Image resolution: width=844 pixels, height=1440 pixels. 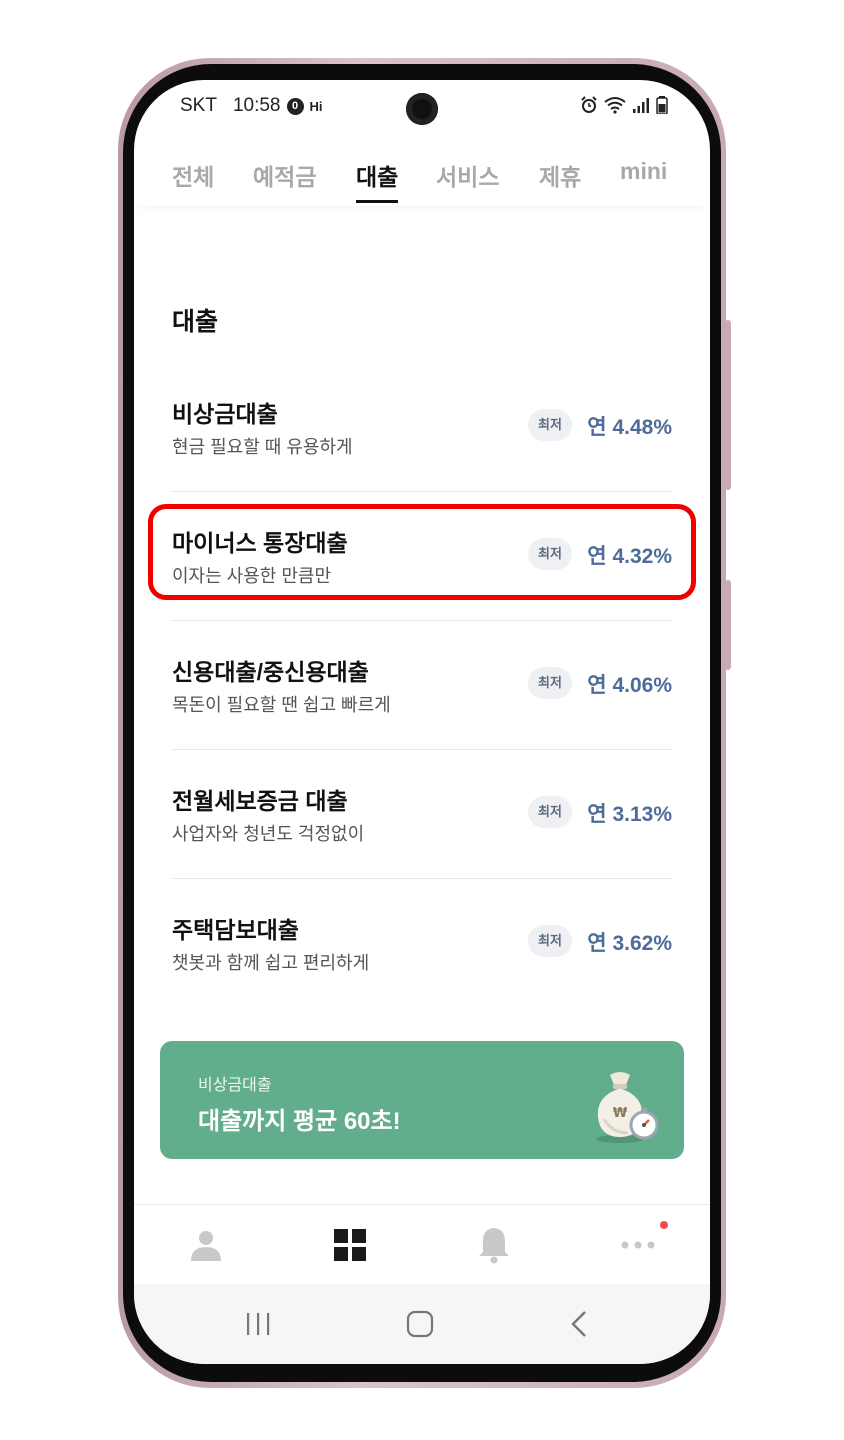 I want to click on highlight-annotation, so click(x=422, y=552).